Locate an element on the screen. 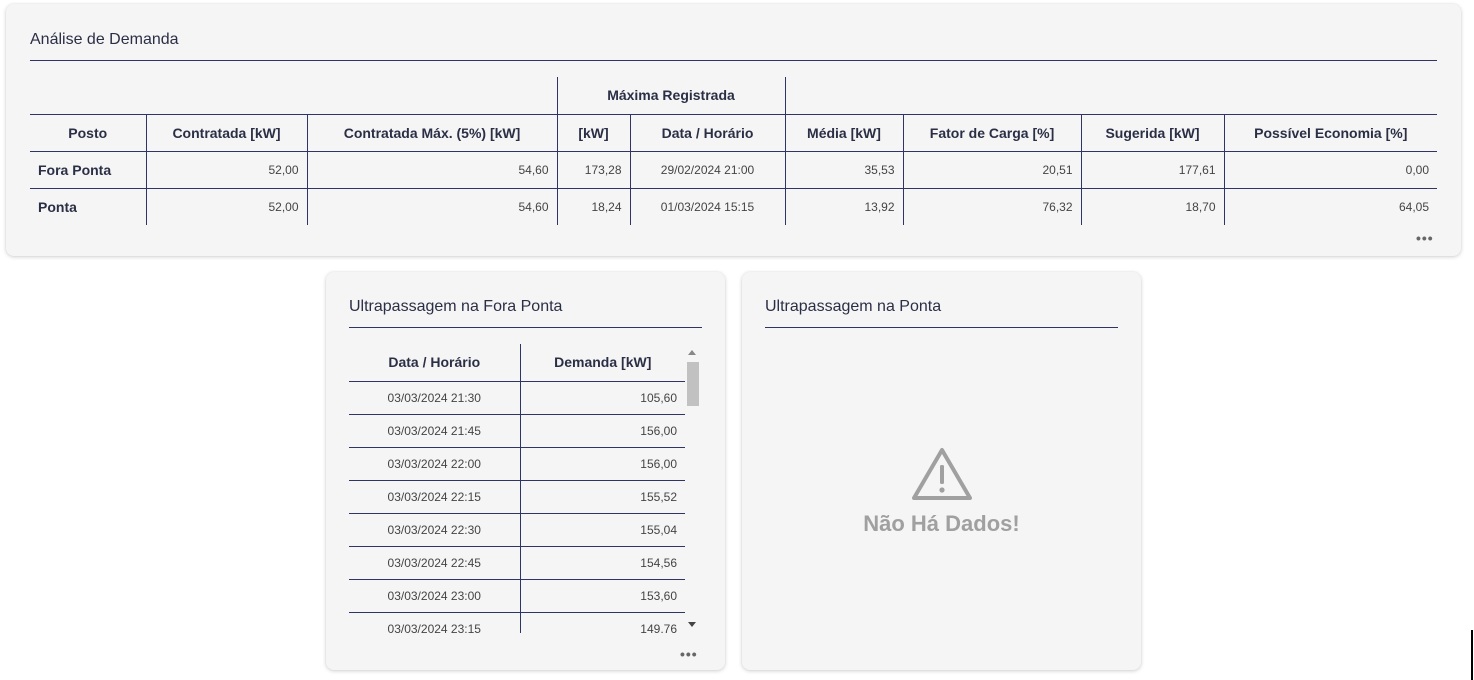 This screenshot has width=1474, height=680. col-header-max-kw: [kW] is located at coordinates (593, 132).